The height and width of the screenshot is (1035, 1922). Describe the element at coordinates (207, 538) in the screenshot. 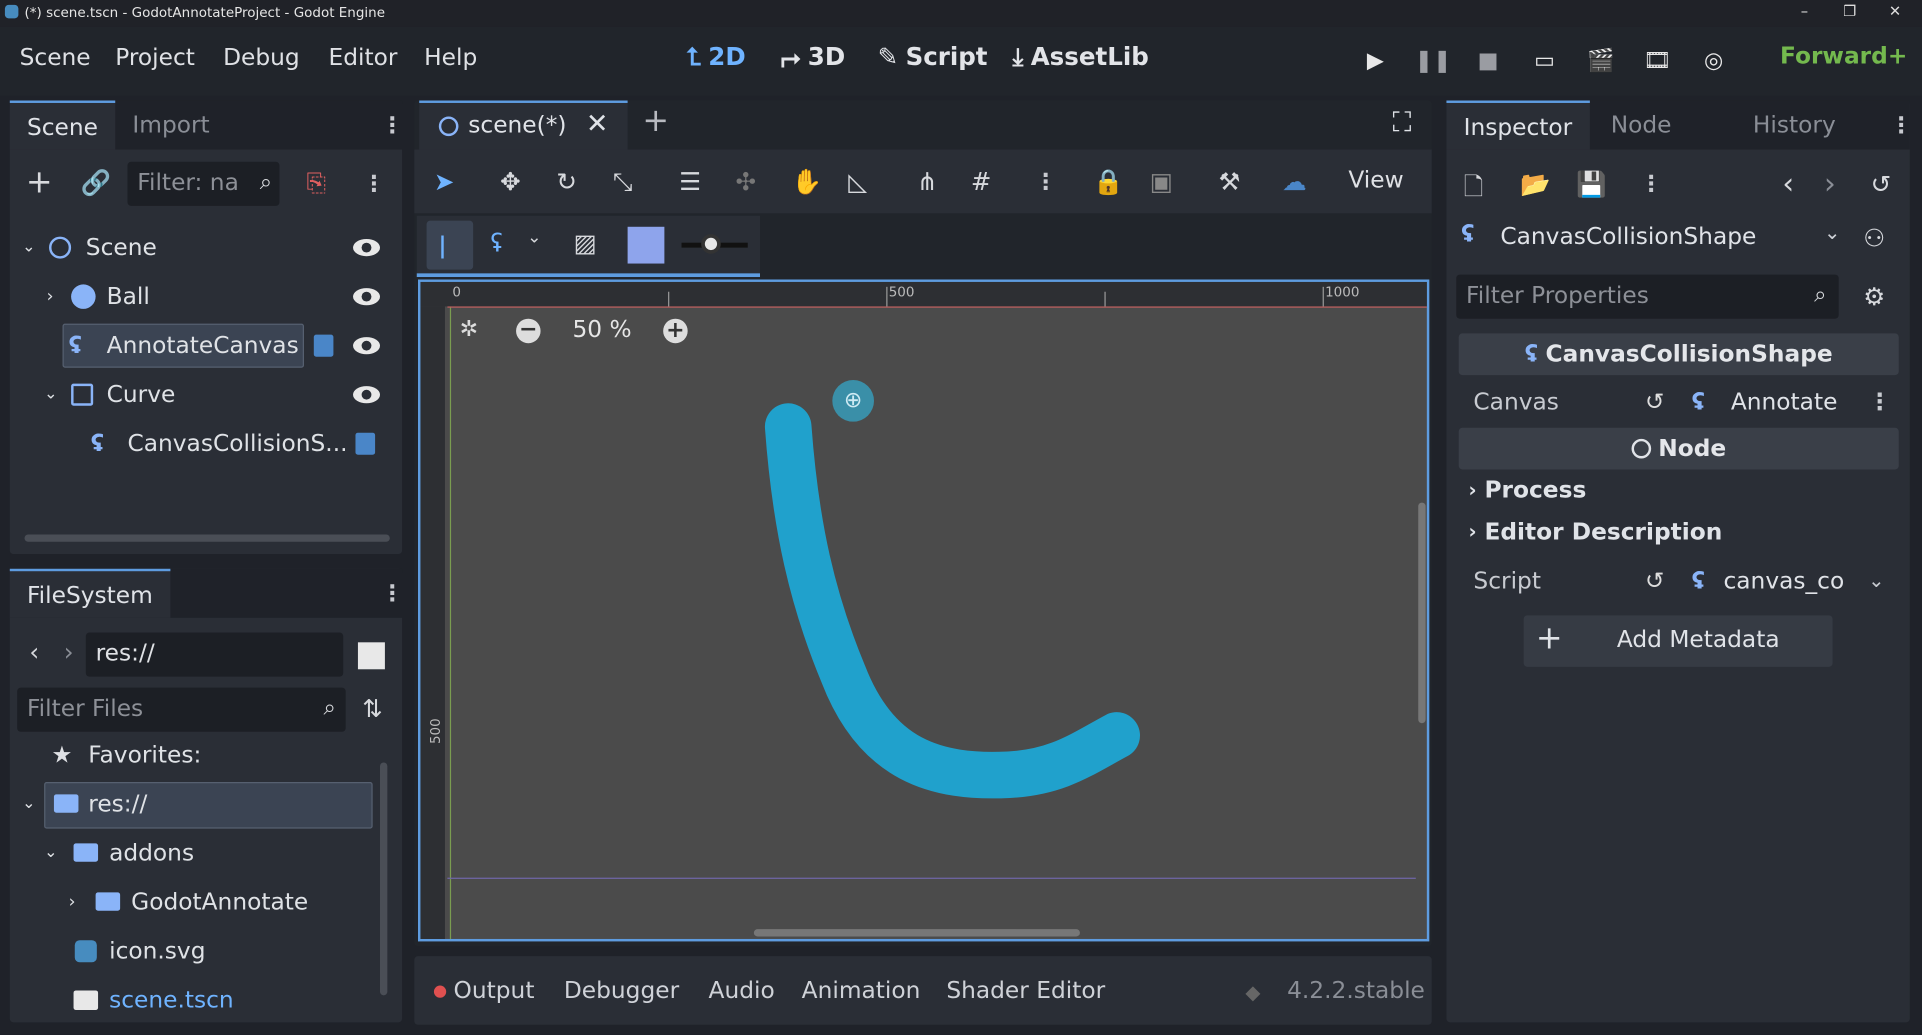

I see `horizontal-scrollbar` at that location.